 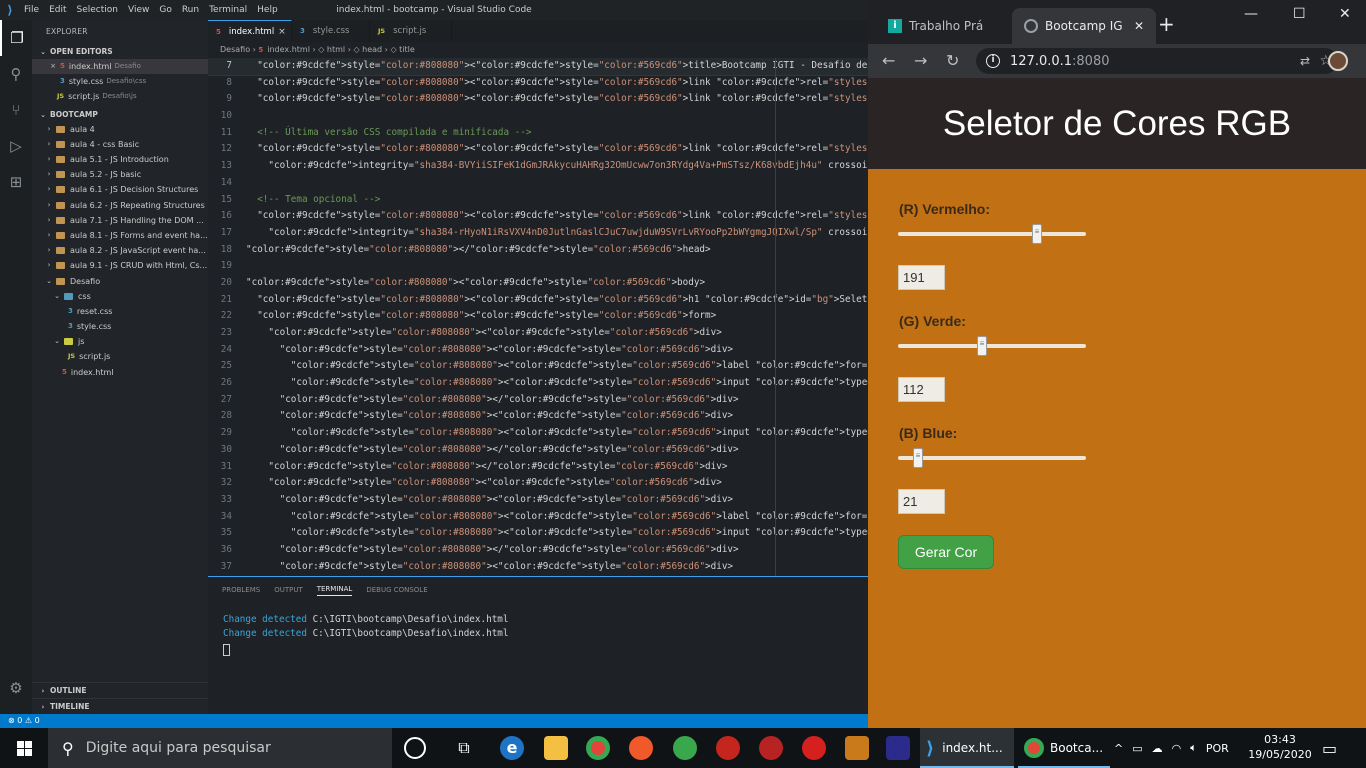 What do you see at coordinates (120, 341) in the screenshot?
I see `folder-js: ⌄ js` at bounding box center [120, 341].